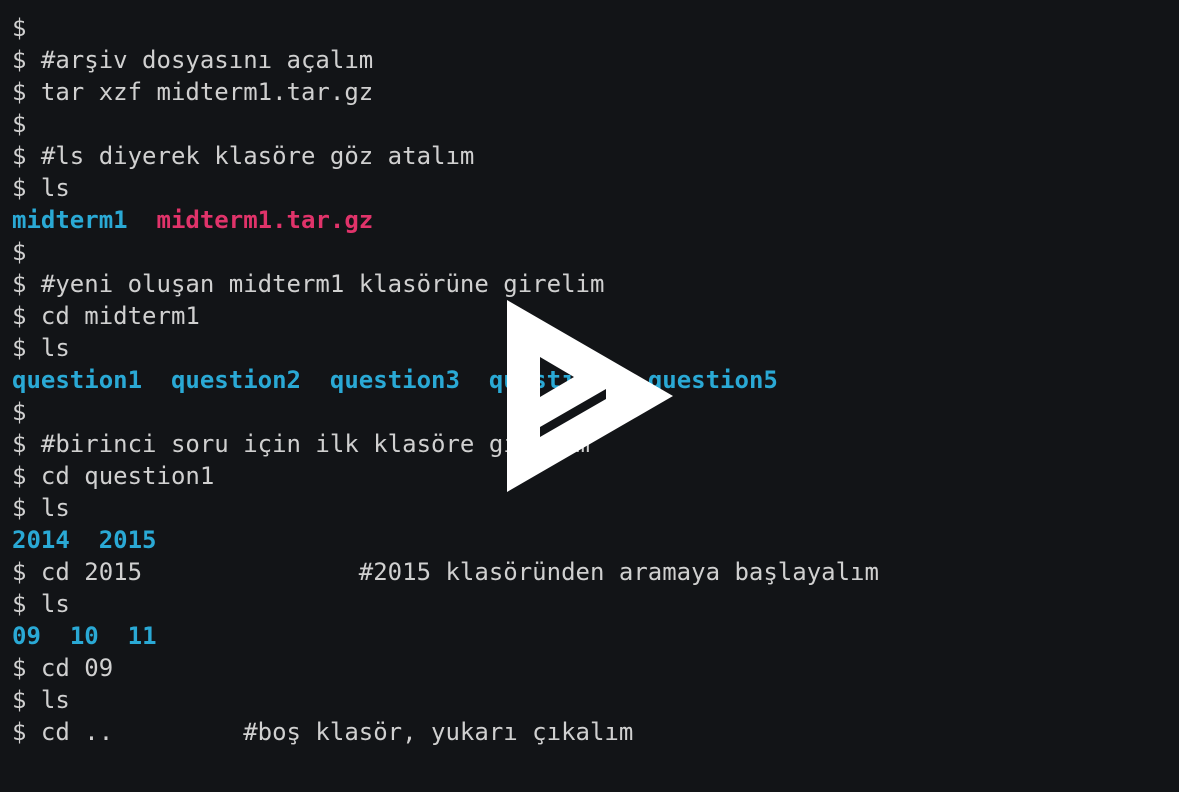 The width and height of the screenshot is (1179, 792). What do you see at coordinates (63, 668) in the screenshot?
I see `terminal-line: $ cd 09` at bounding box center [63, 668].